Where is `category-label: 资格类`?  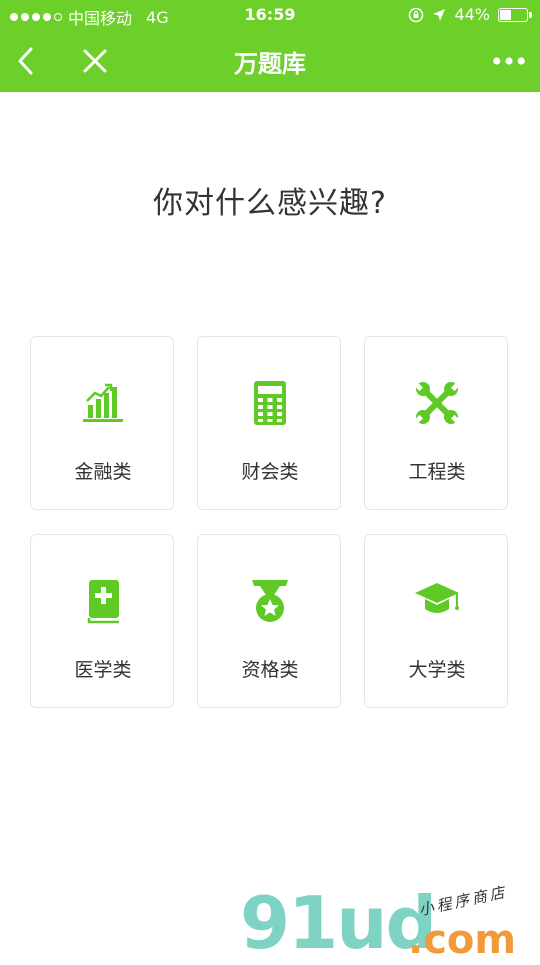
category-label: 资格类 is located at coordinates (270, 670).